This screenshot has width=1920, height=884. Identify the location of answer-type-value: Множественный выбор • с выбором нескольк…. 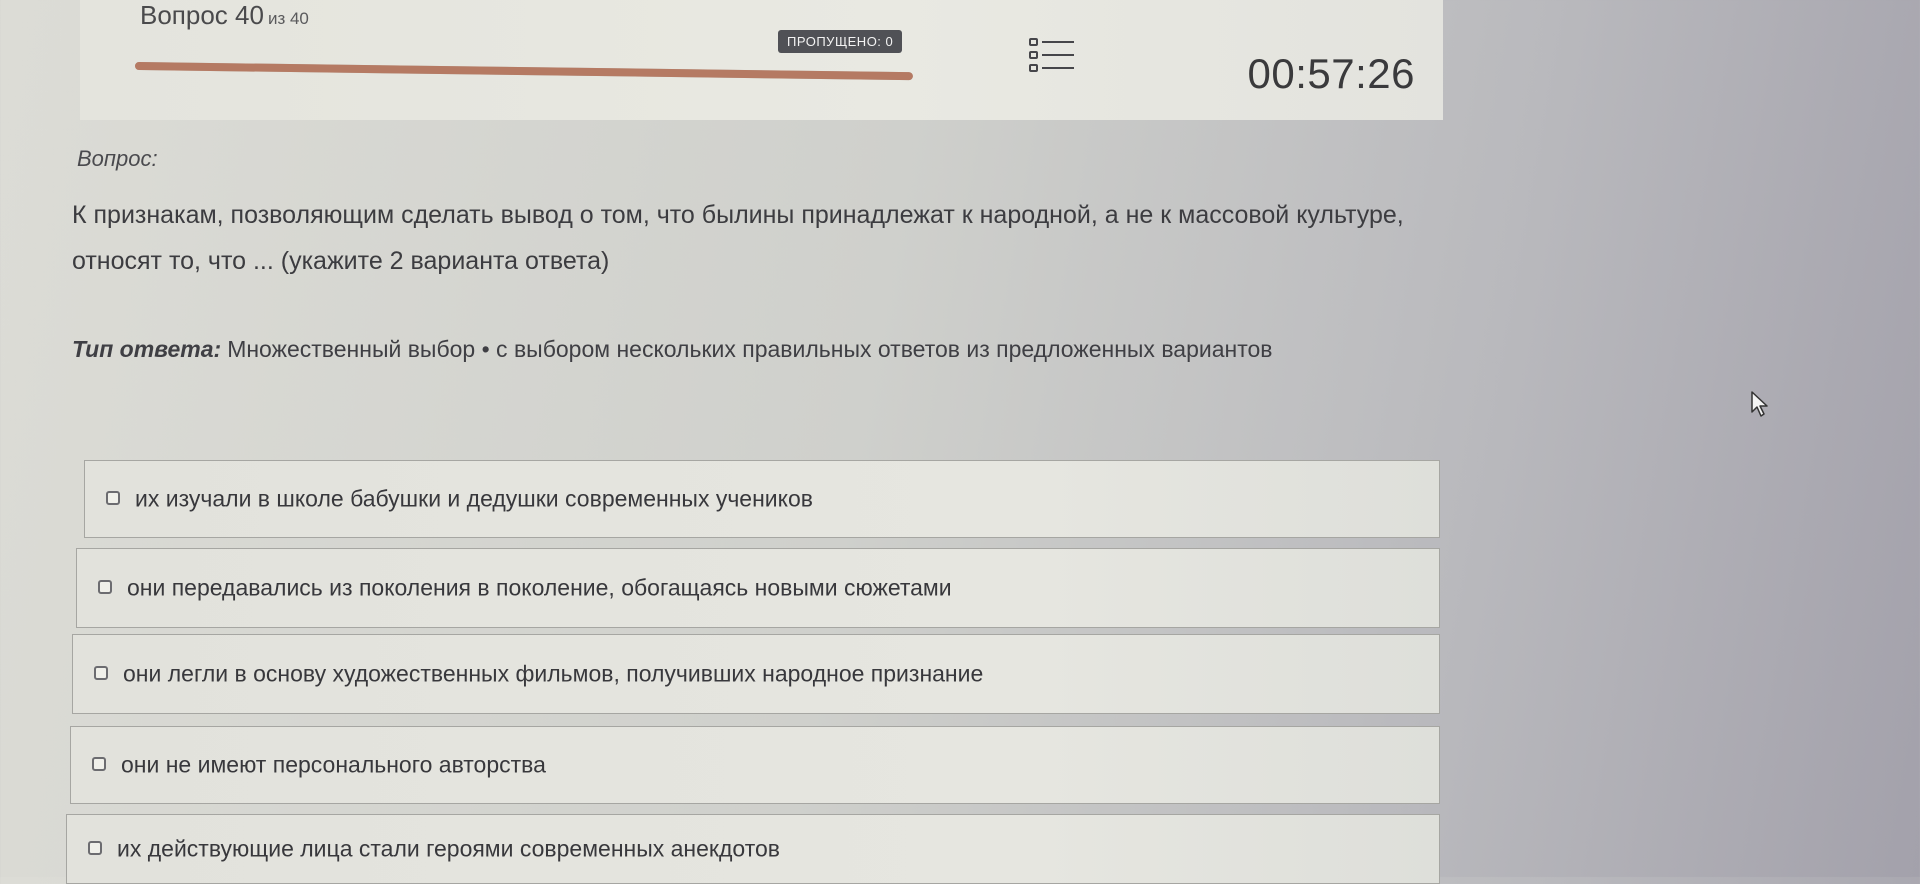
(750, 349).